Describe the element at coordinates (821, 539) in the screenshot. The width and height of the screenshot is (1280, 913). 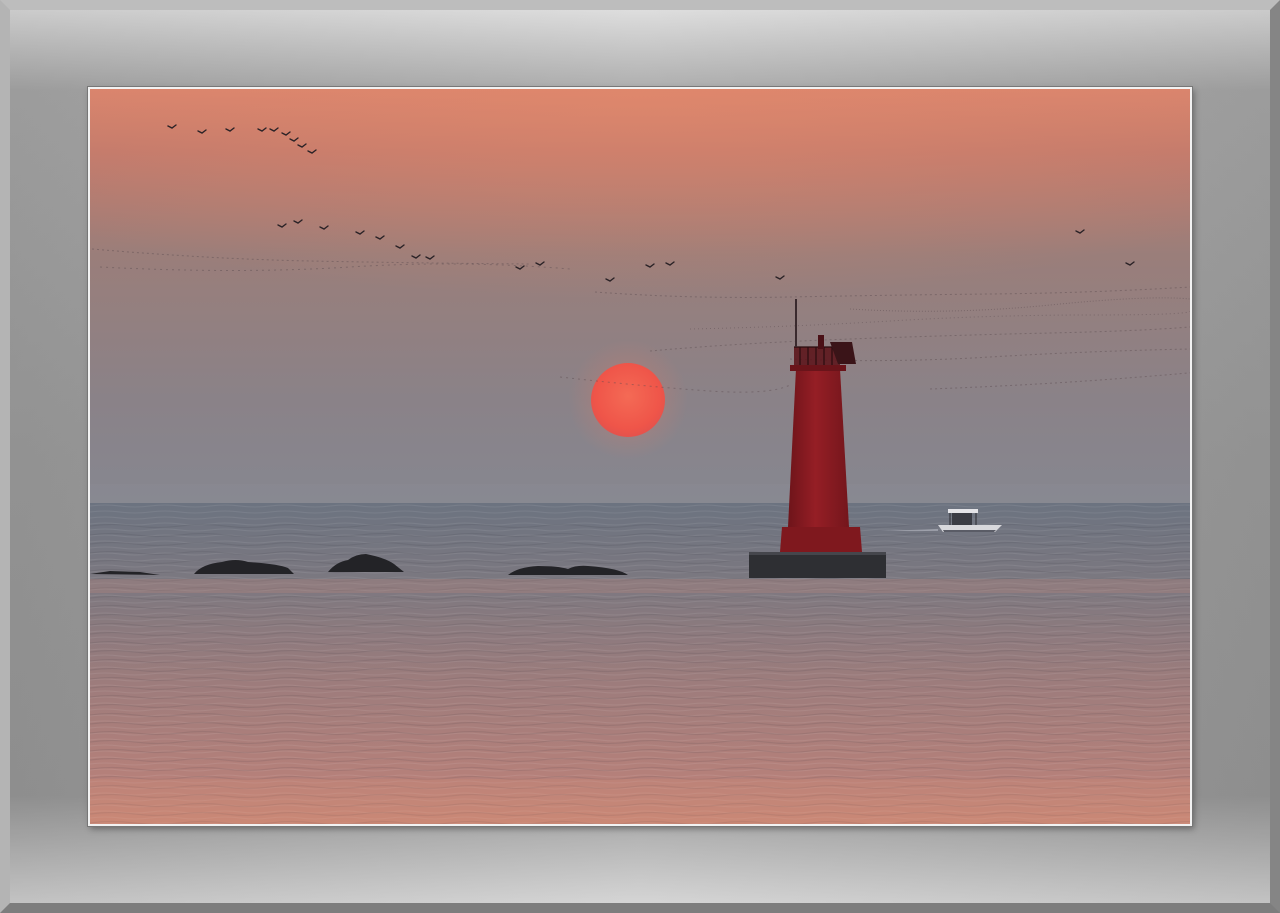
I see `lighthouse-pedestal` at that location.